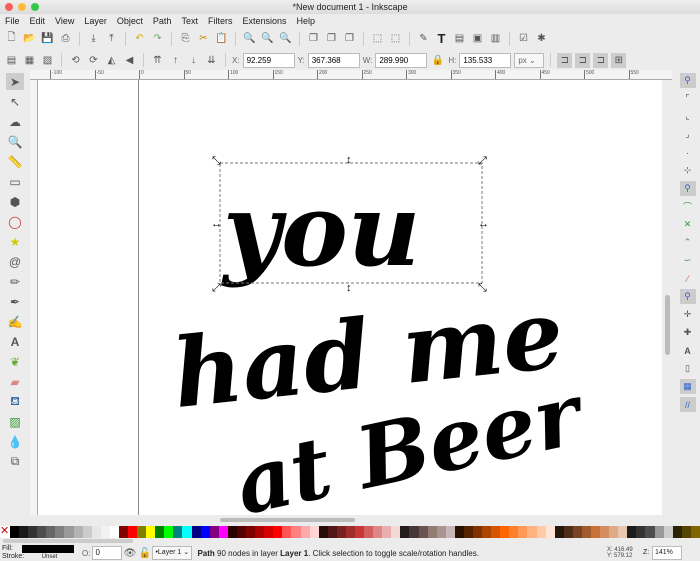 The image size is (700, 561). What do you see at coordinates (687, 296) in the screenshot?
I see `snap-others-icon: ⚲` at bounding box center [687, 296].